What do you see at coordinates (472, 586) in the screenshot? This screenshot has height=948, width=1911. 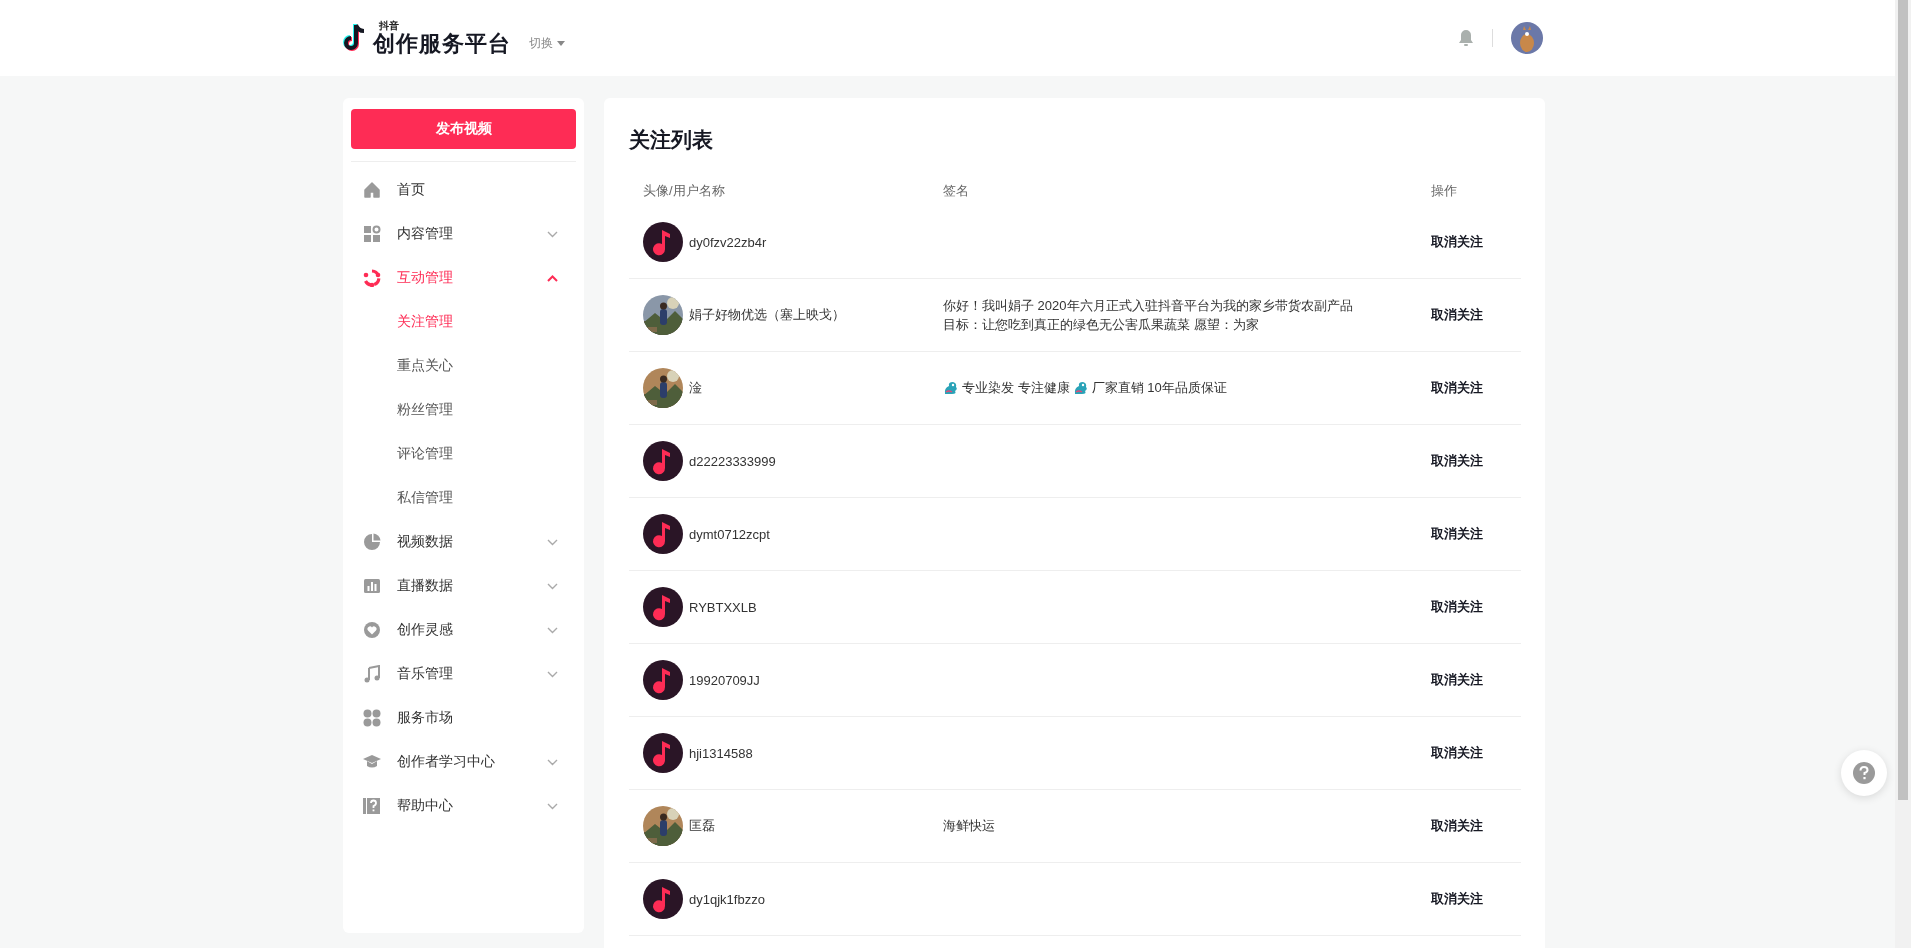 I see `sidebar-item: 直播数据` at bounding box center [472, 586].